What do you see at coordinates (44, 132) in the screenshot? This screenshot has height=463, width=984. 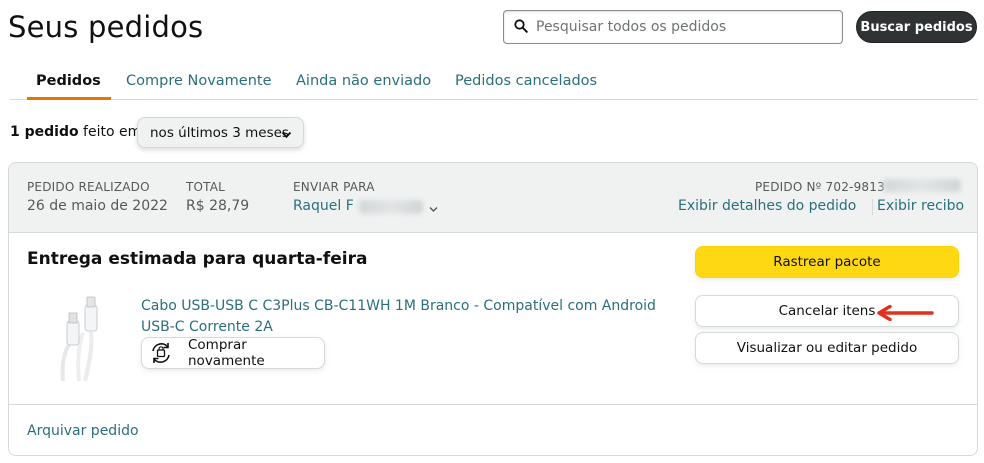 I see `order-count-bold: 1 pedido` at bounding box center [44, 132].